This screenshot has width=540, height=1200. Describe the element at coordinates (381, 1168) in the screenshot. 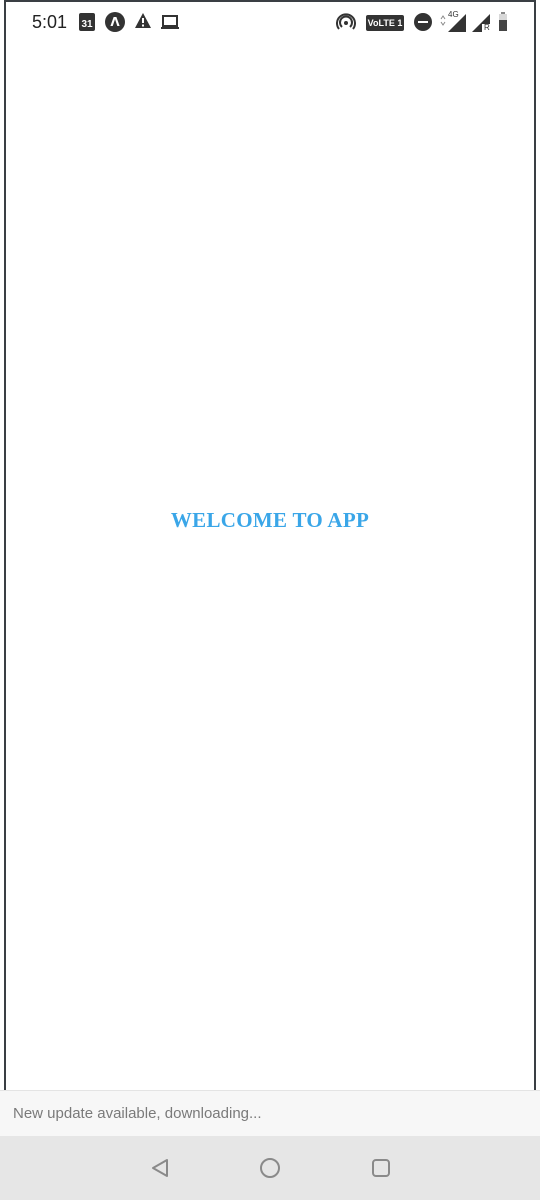

I see `recents-icon` at that location.